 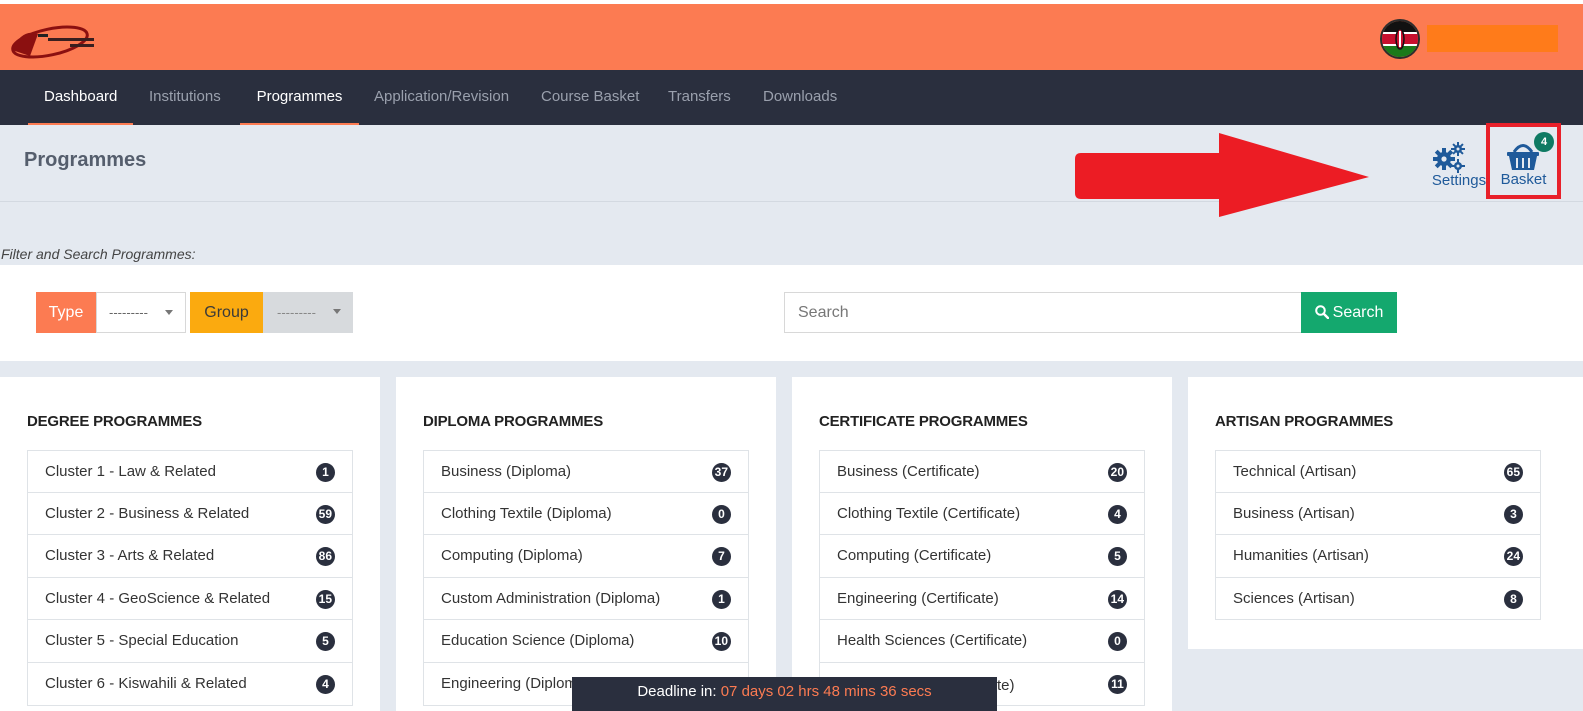 What do you see at coordinates (142, 641) in the screenshot?
I see `list-item-label: Cluster 5 - Special Education` at bounding box center [142, 641].